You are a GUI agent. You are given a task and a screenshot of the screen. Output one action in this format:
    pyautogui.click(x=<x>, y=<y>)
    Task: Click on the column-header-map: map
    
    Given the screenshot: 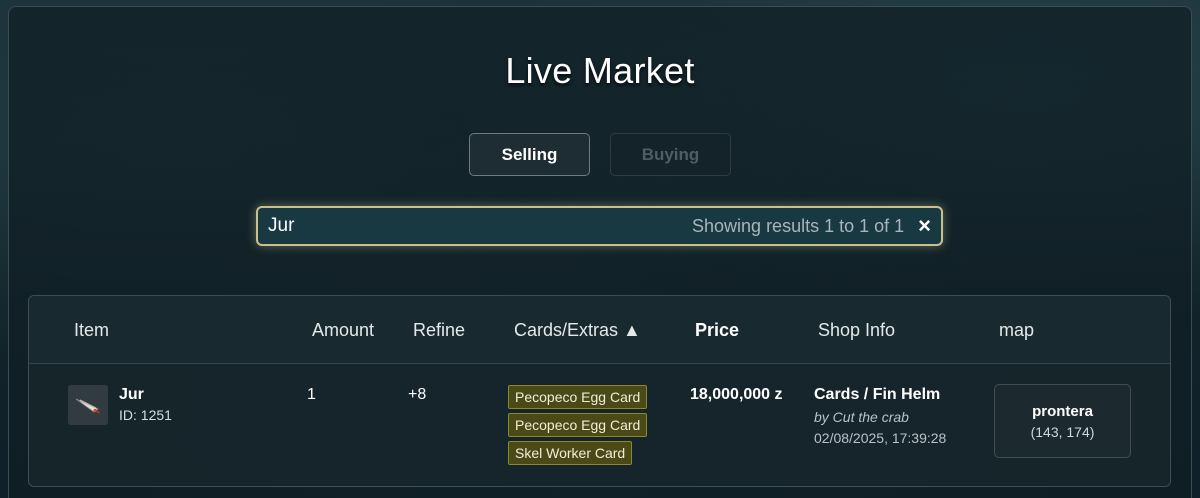 What is the action you would take?
    pyautogui.click(x=1016, y=330)
    